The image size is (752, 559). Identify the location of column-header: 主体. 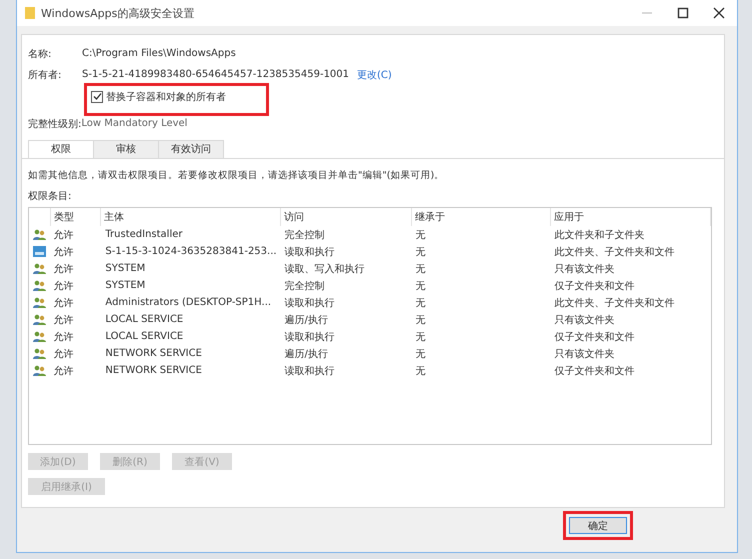
(191, 217).